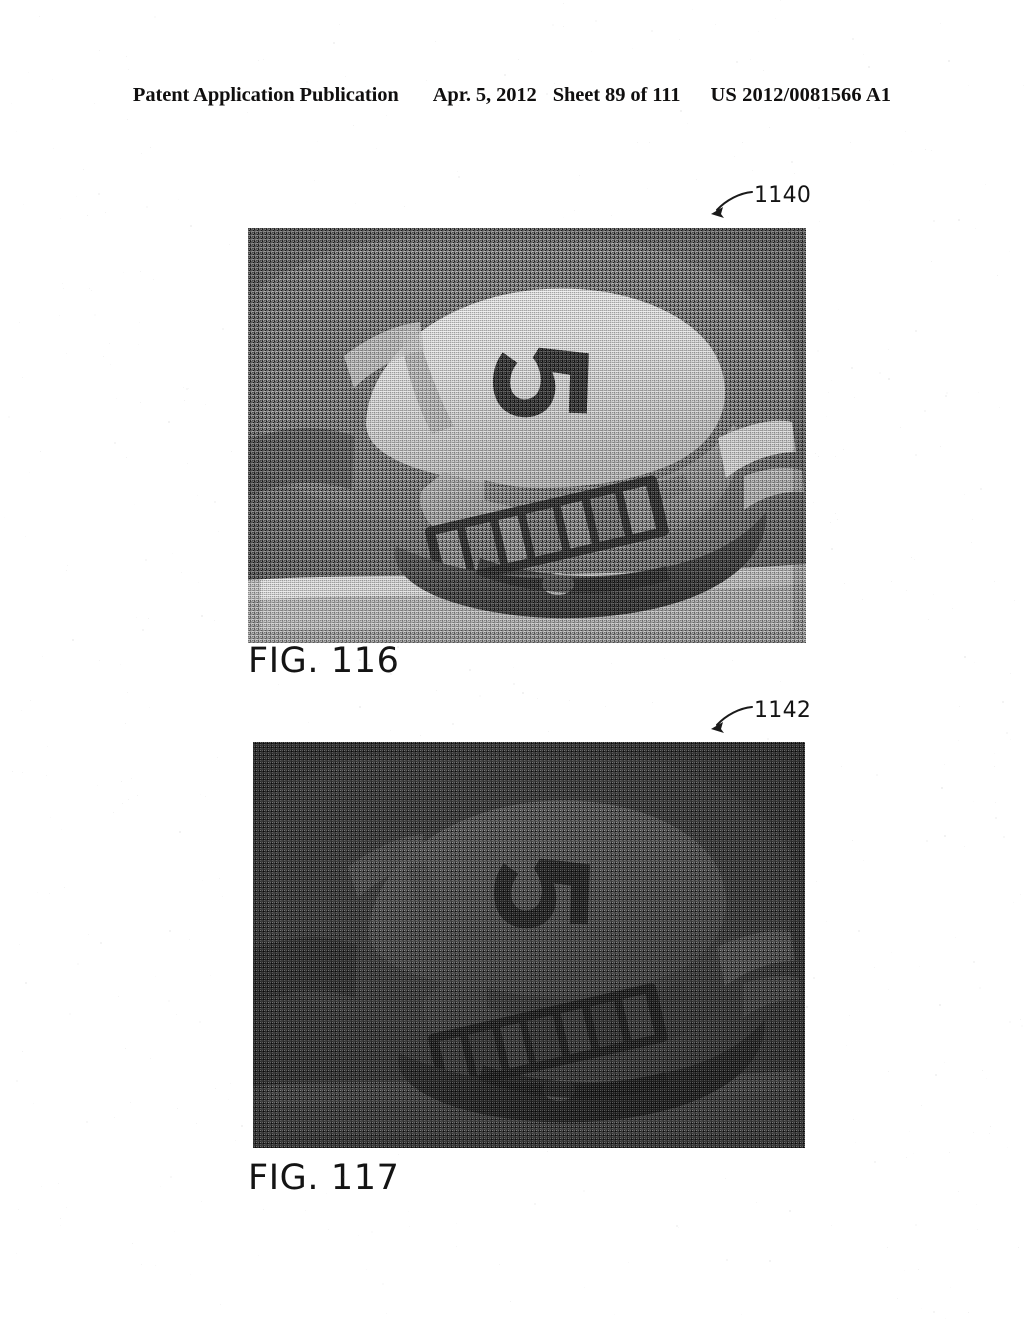 This screenshot has height=1320, width=1024. I want to click on reference-numeral-1140: 1140, so click(783, 195).